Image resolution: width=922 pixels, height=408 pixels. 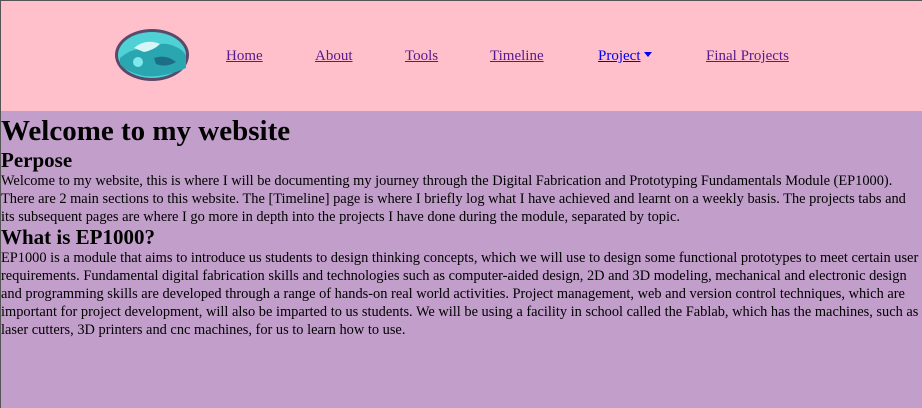 What do you see at coordinates (421, 56) in the screenshot?
I see `nav-tools-link: Tools` at bounding box center [421, 56].